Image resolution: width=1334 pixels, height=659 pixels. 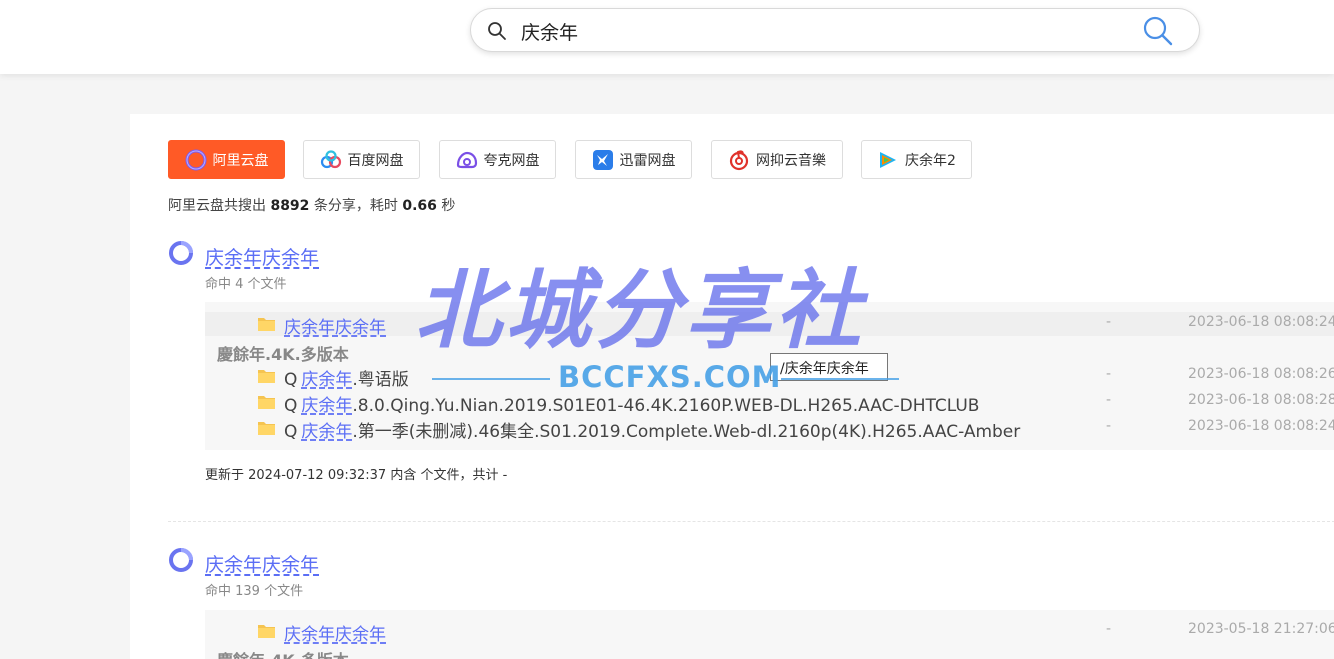 What do you see at coordinates (375, 160) in the screenshot?
I see `tab-label: 百度网盘` at bounding box center [375, 160].